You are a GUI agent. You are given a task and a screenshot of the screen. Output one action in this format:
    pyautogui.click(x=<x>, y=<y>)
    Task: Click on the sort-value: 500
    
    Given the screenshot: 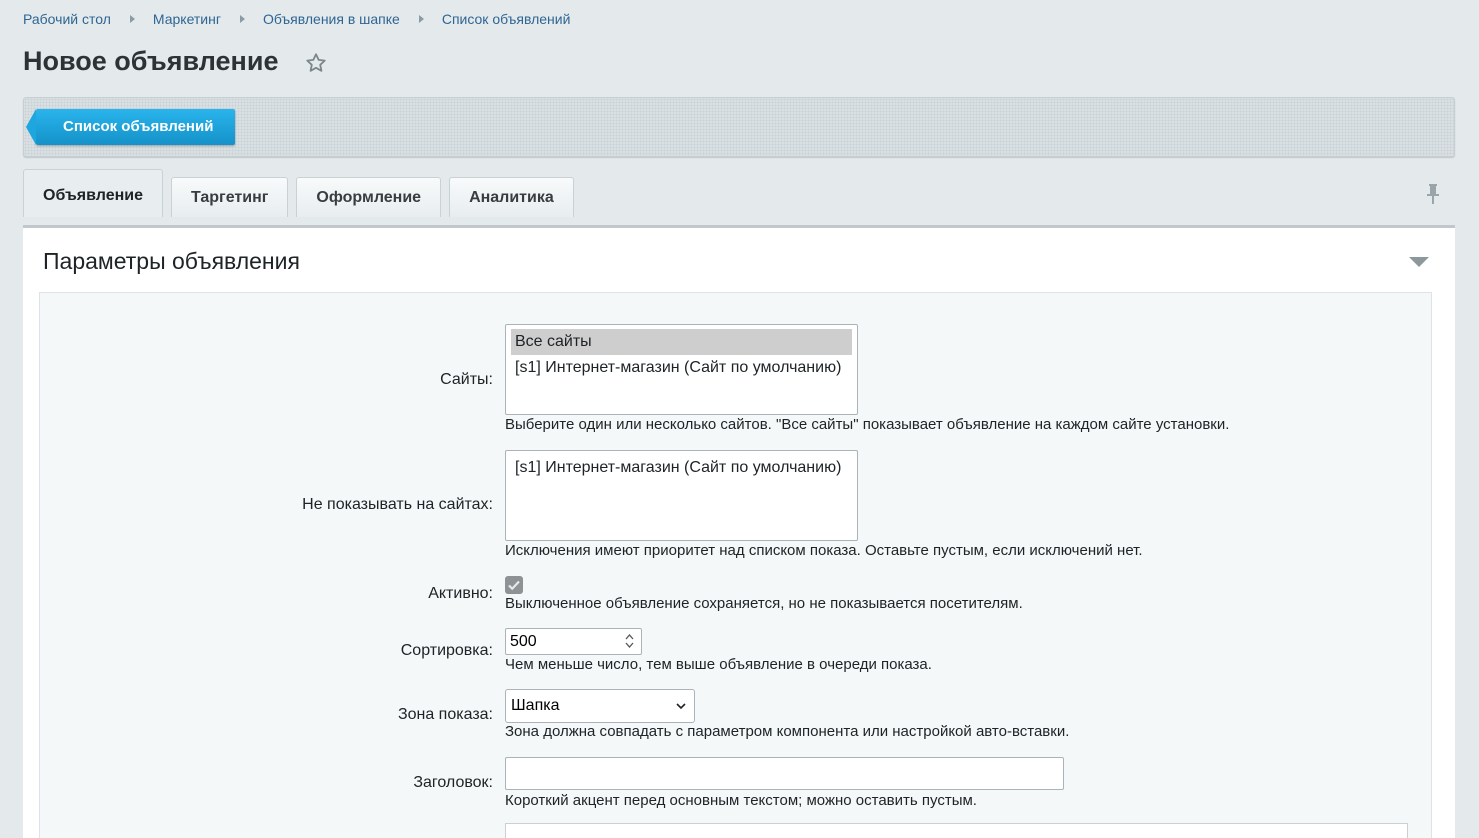 What is the action you would take?
    pyautogui.click(x=523, y=641)
    